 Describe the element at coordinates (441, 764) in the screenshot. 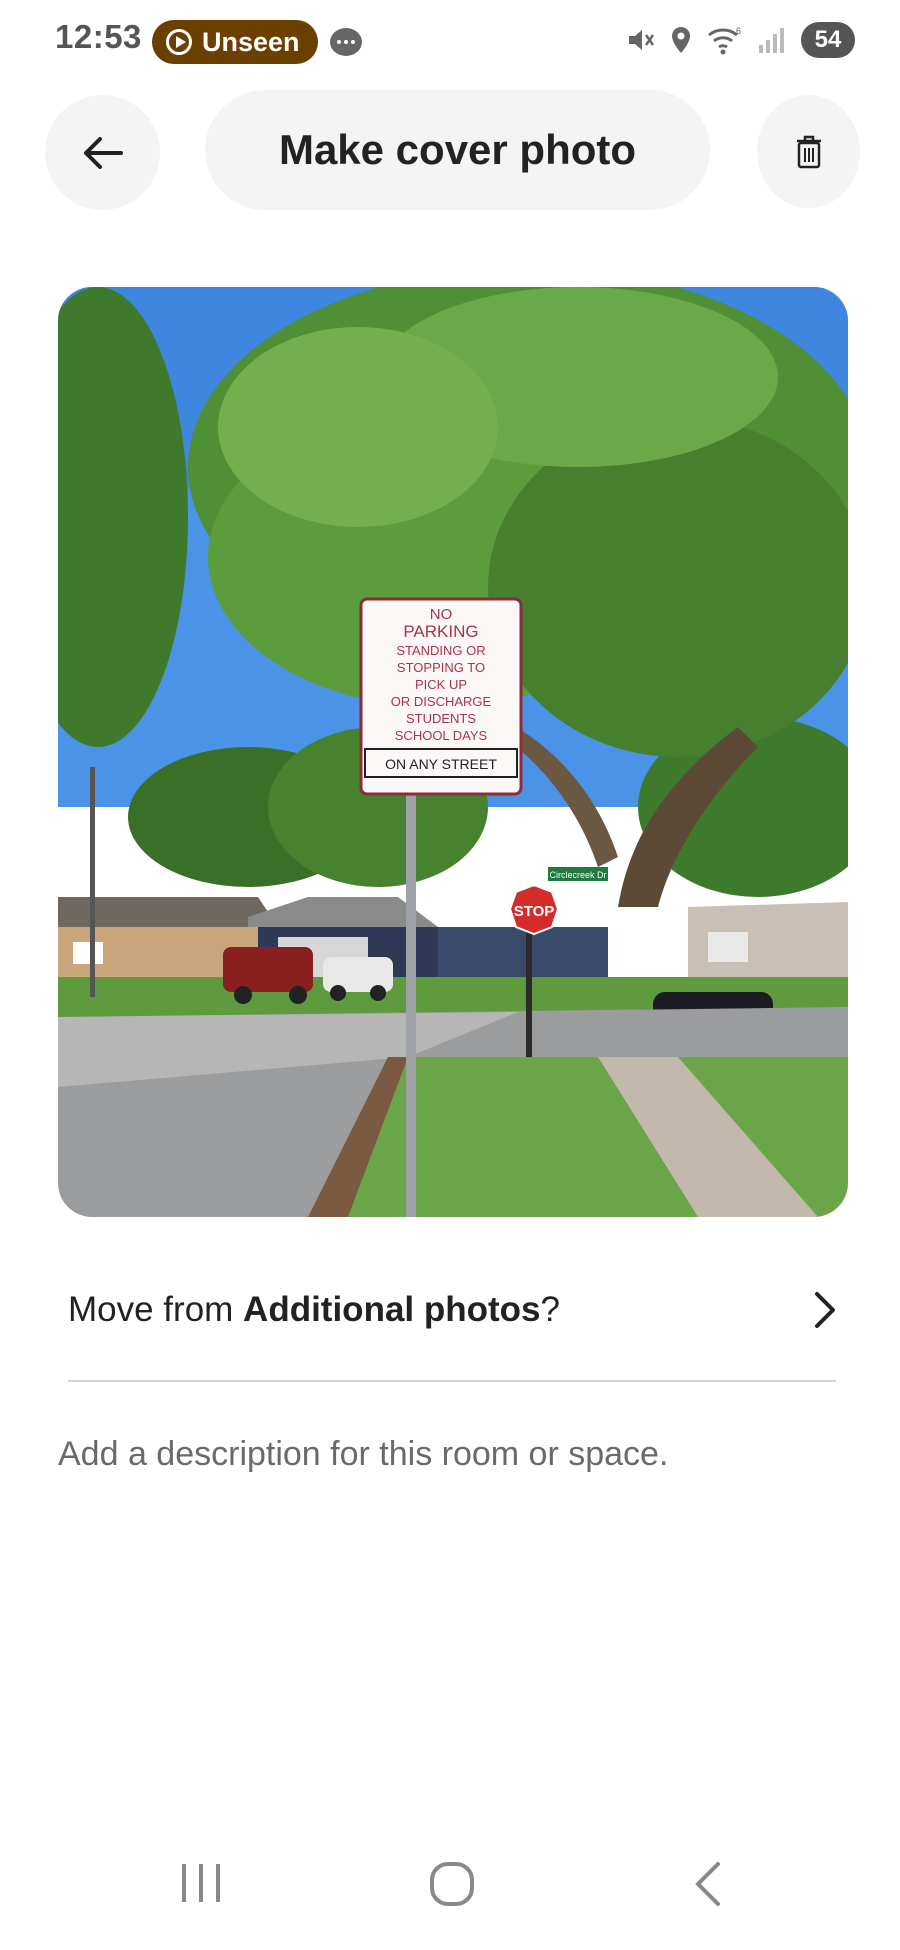

I see `sign-bottom-text: ON ANY STREET` at that location.